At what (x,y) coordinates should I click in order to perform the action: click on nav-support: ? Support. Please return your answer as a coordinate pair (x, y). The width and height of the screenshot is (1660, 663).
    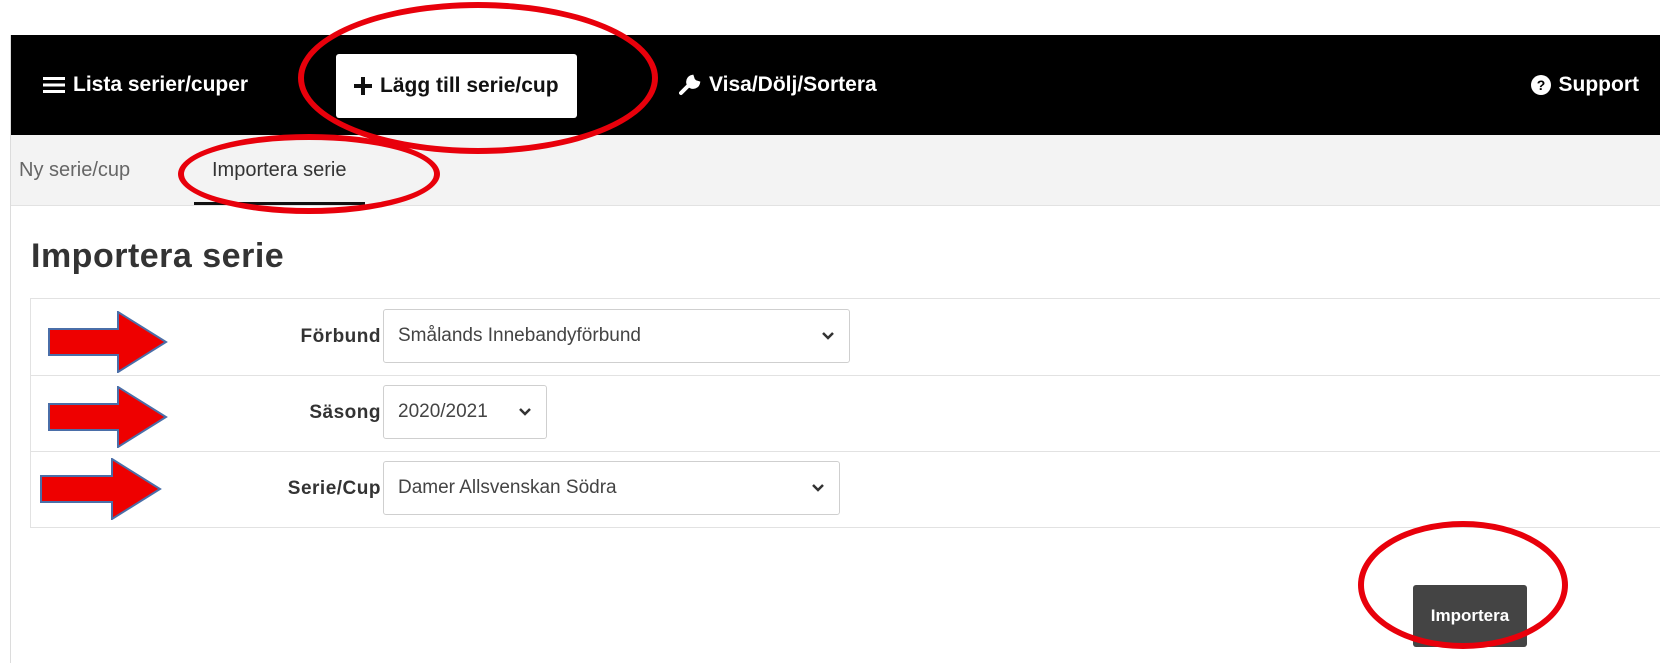
    Looking at the image, I should click on (1584, 85).